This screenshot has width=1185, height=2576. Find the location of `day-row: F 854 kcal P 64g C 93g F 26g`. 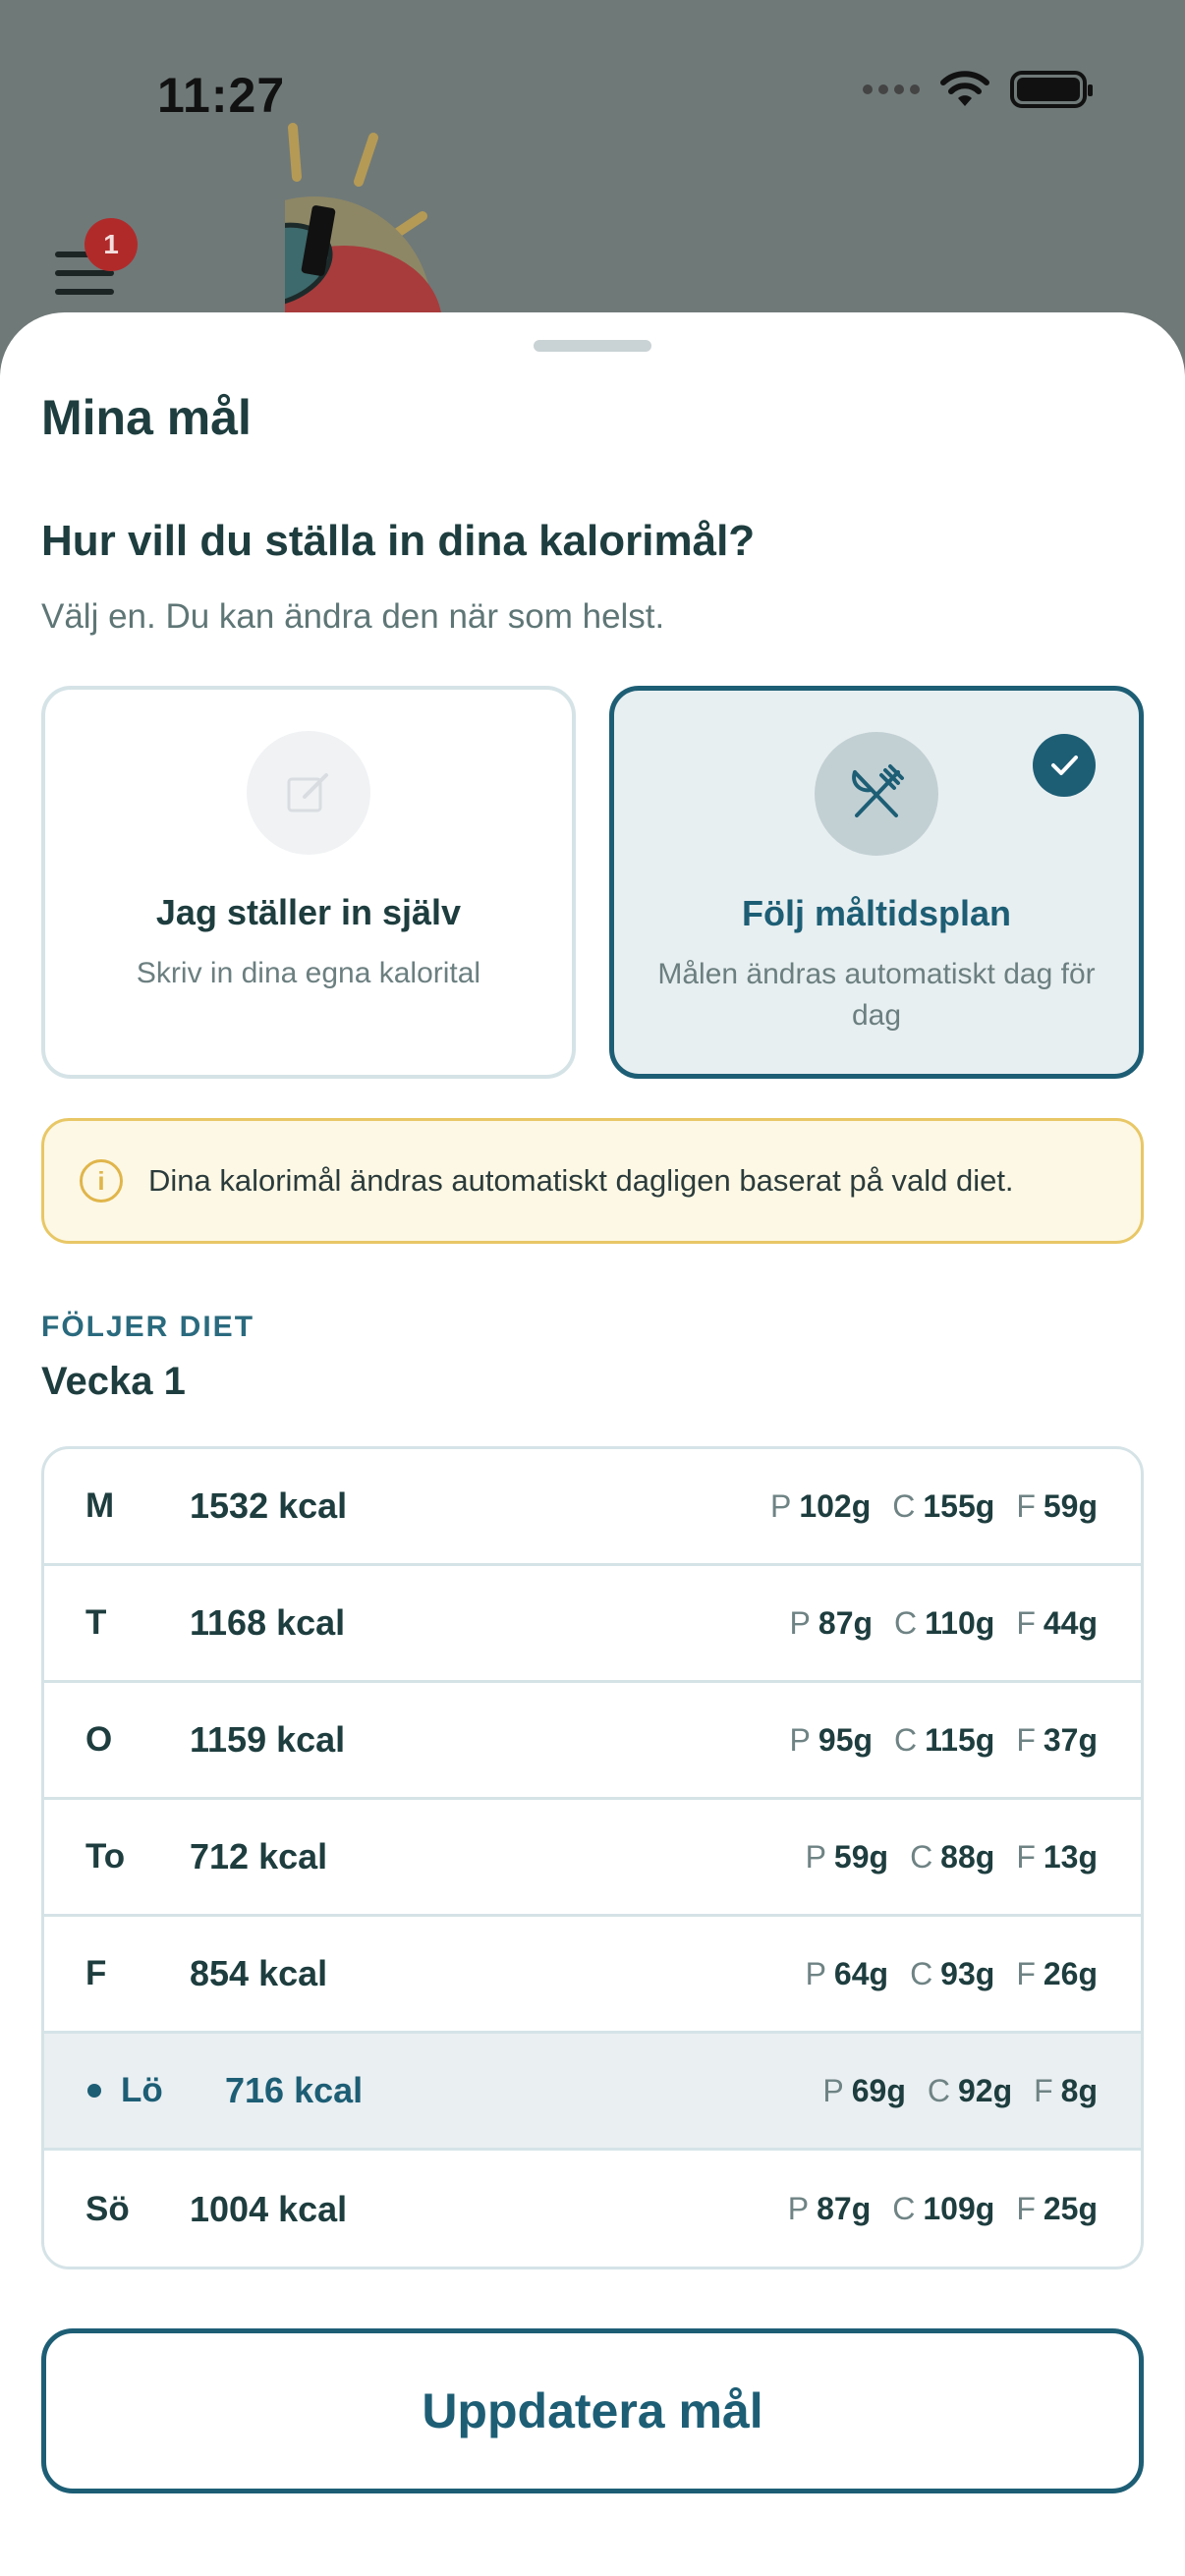

day-row: F 854 kcal P 64g C 93g F 26g is located at coordinates (592, 1975).